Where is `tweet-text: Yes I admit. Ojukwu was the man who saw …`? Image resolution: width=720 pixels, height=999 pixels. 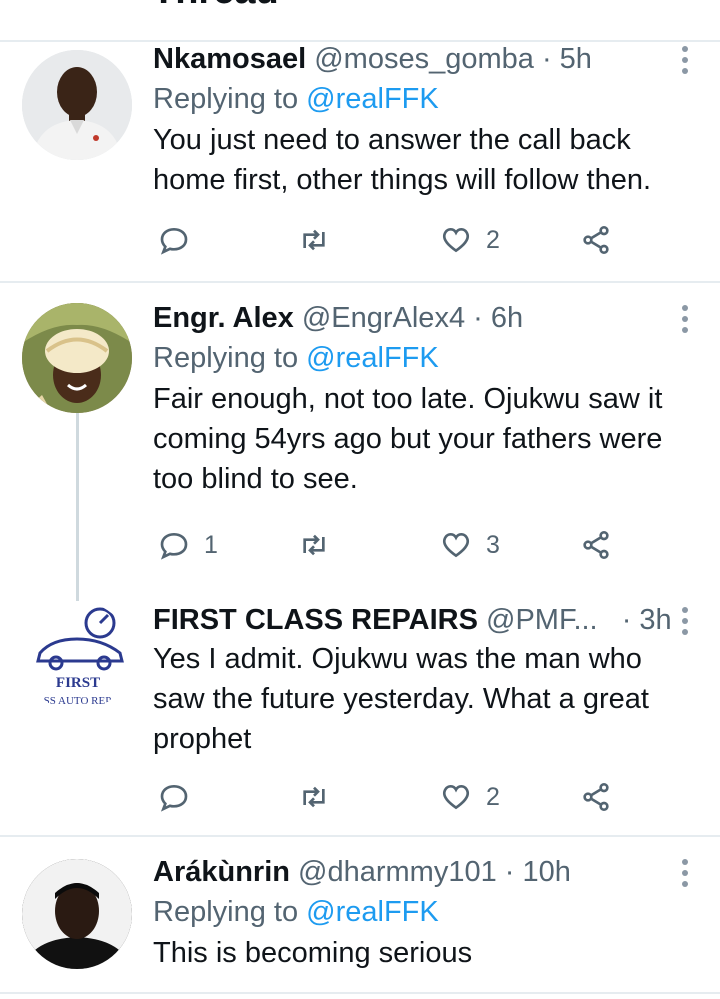
tweet-text: Yes I admit. Ojukwu was the man who saw … is located at coordinates (401, 699).